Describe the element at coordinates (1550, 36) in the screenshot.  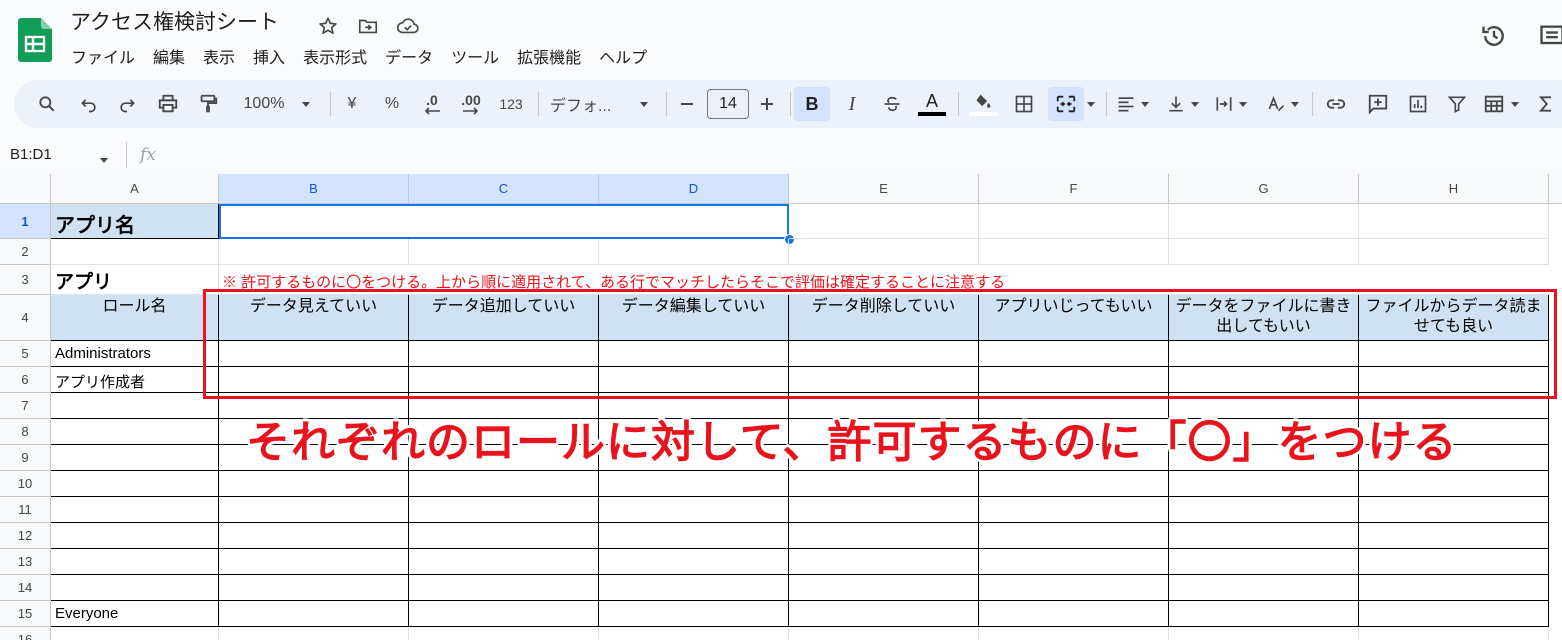
I see `comments-icon` at that location.